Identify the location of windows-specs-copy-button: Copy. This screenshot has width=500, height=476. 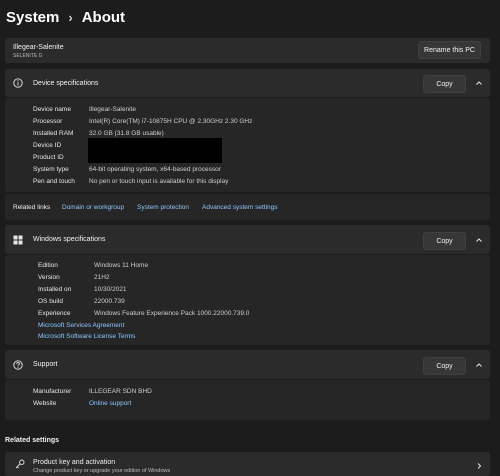
(444, 241).